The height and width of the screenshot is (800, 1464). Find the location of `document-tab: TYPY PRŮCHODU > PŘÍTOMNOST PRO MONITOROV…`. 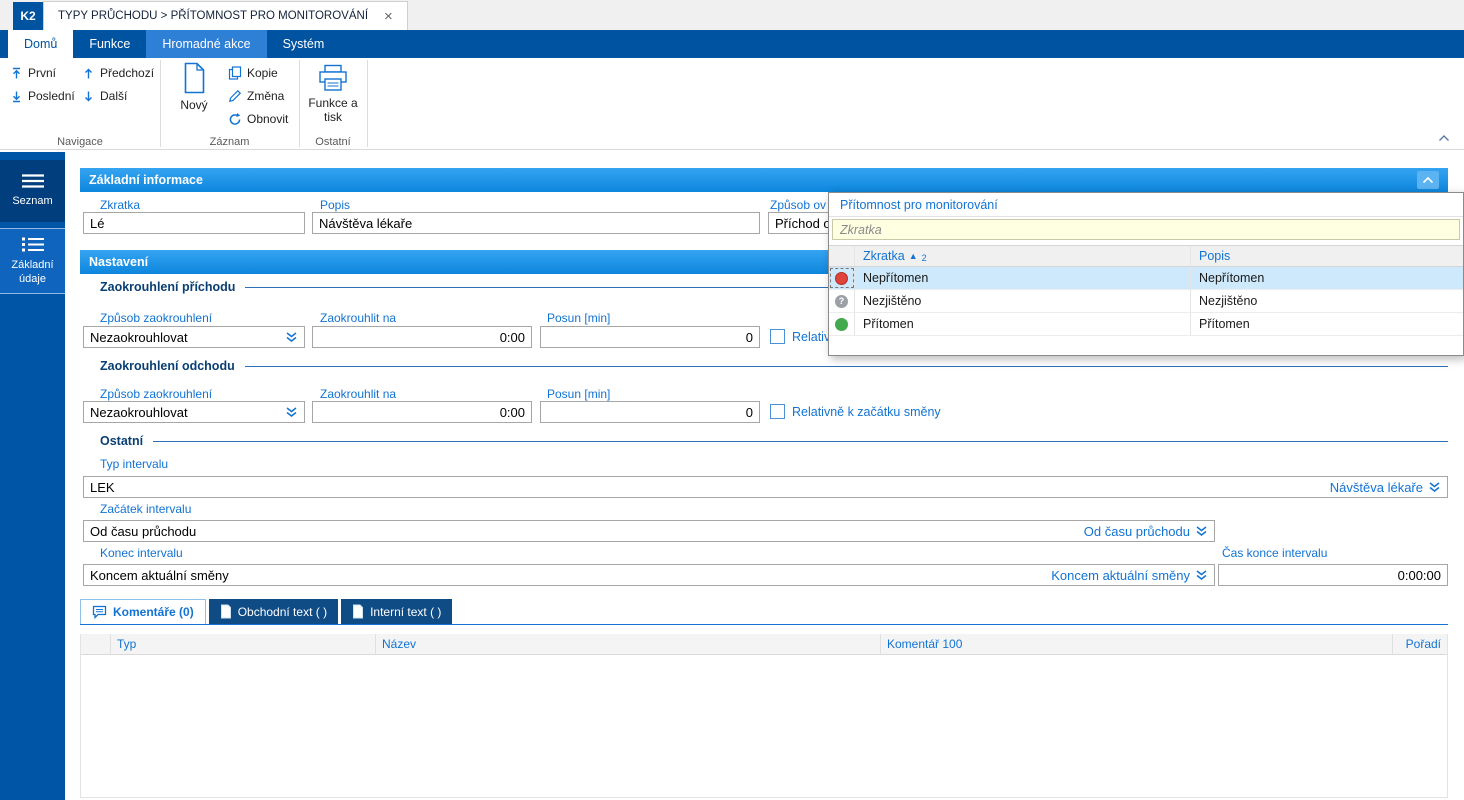

document-tab: TYPY PRŮCHODU > PŘÍTOMNOST PRO MONITOROV… is located at coordinates (225, 15).